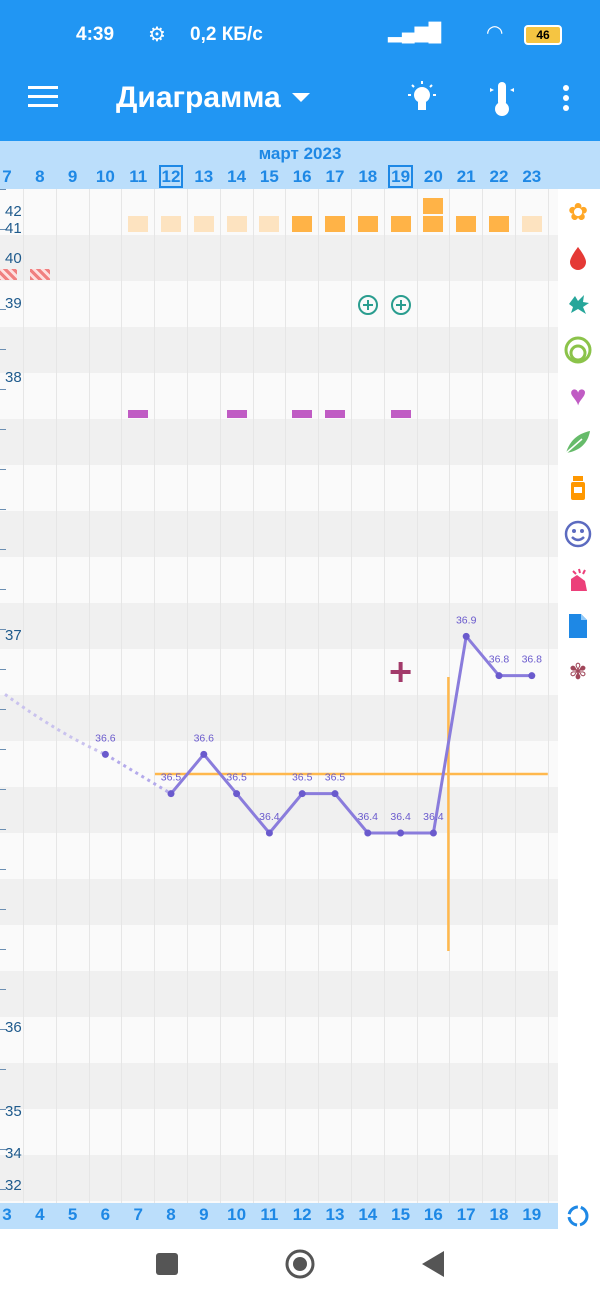  I want to click on temperature-line, so click(350, 734).